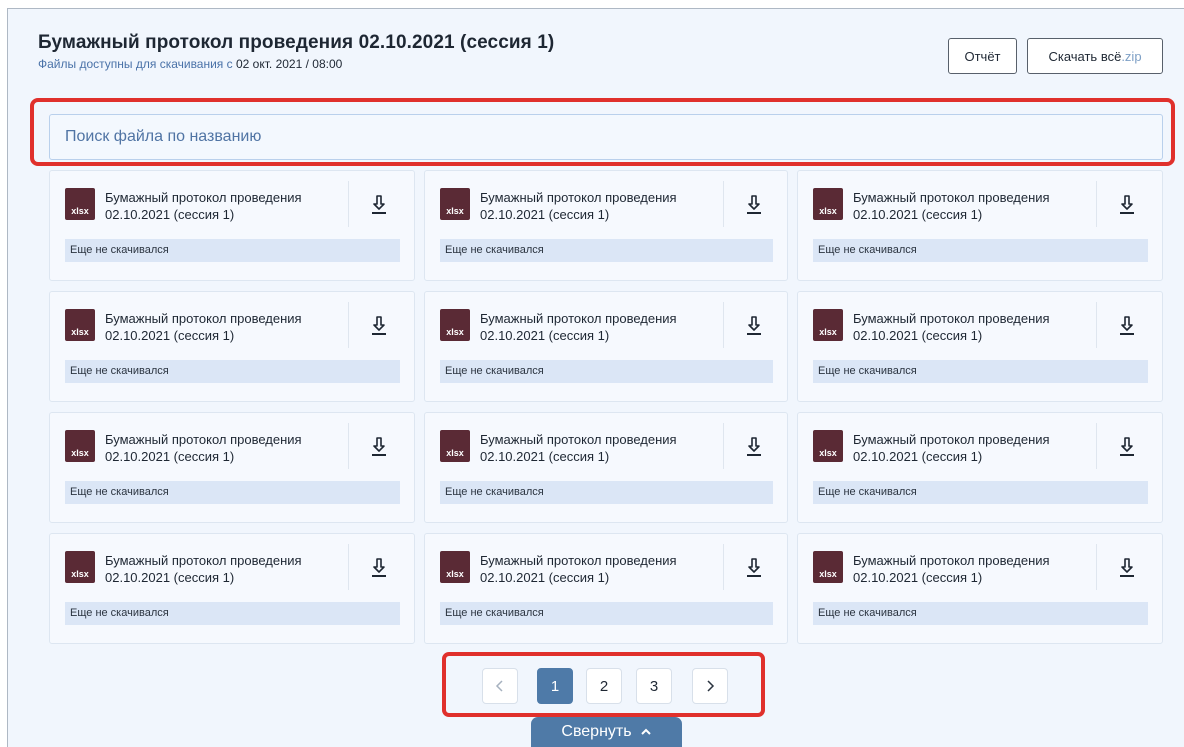 This screenshot has height=747, width=1184. I want to click on chevron-left-icon, so click(499, 686).